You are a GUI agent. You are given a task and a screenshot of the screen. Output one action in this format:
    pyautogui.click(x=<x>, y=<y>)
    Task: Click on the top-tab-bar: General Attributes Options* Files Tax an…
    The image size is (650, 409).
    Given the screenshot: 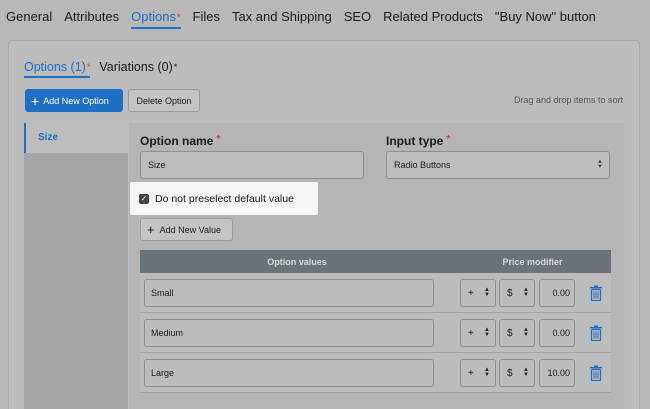 What is the action you would take?
    pyautogui.click(x=325, y=17)
    